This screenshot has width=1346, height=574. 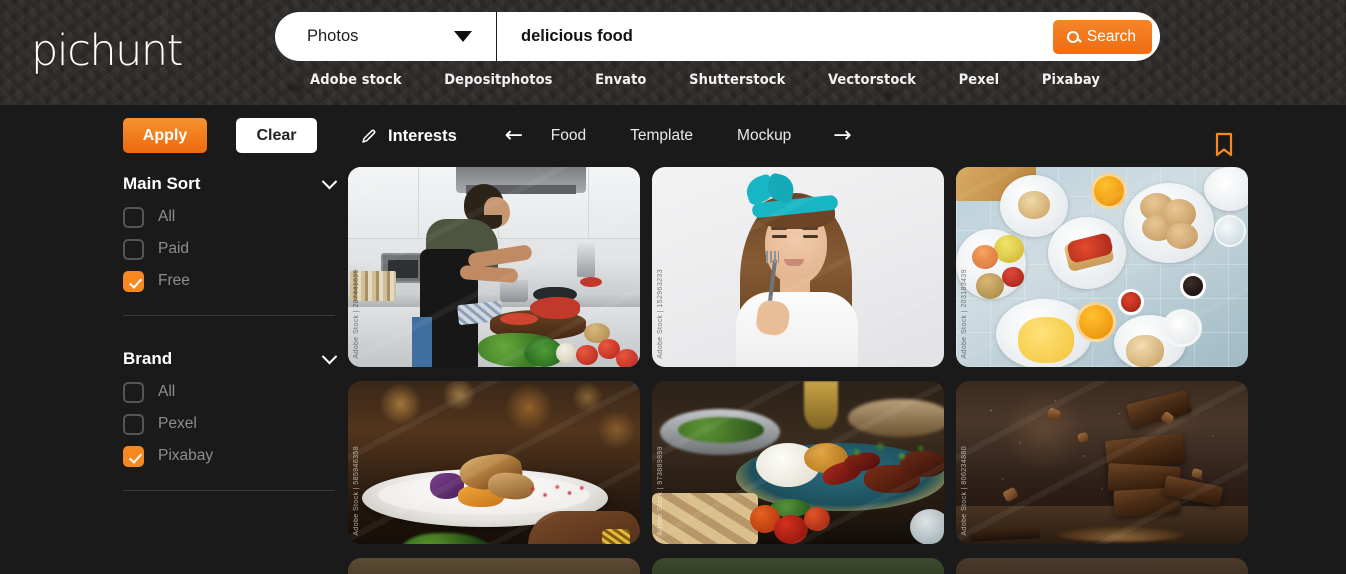 I want to click on nav-link-envato: Envato, so click(x=620, y=80).